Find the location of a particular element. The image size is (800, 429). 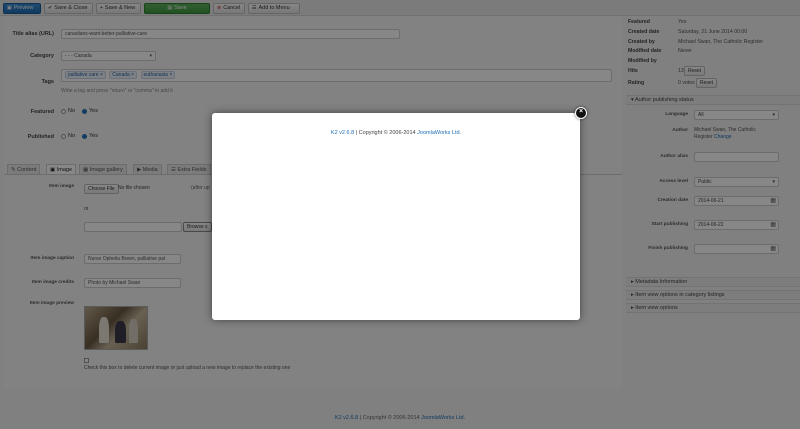

modal-version-link: K2 v2.6.8 is located at coordinates (342, 133).